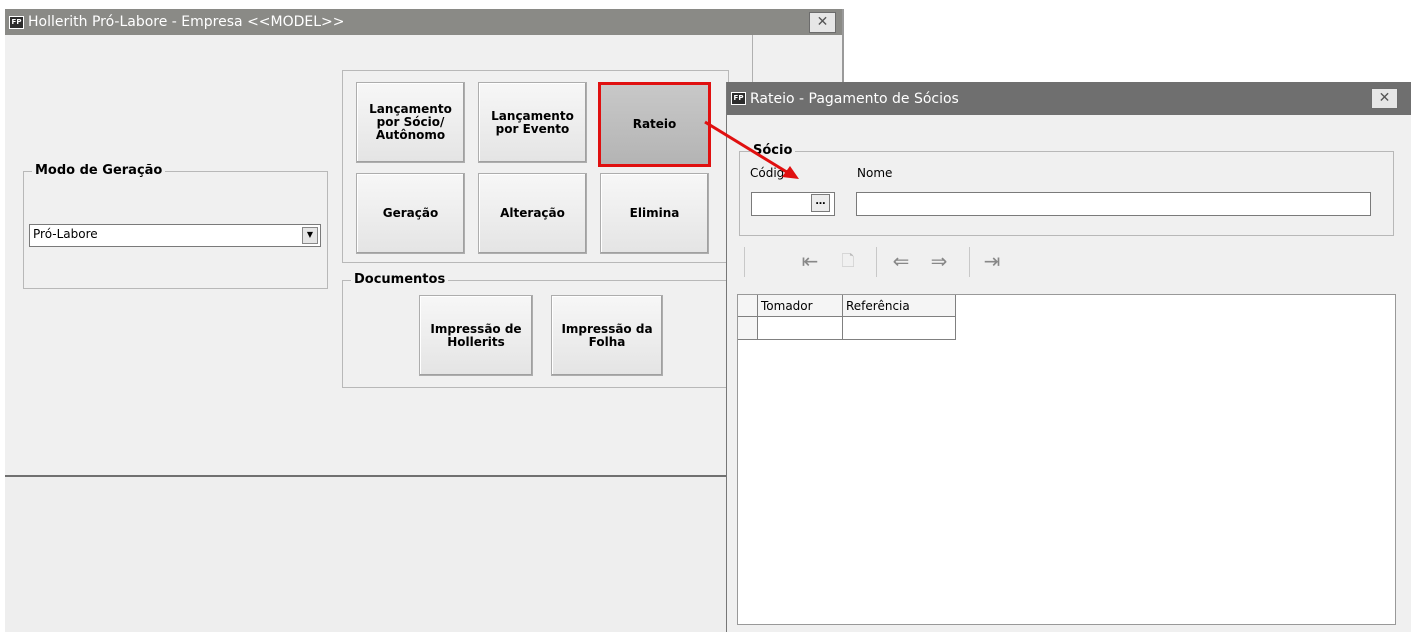 This screenshot has width=1411, height=632. I want to click on arrow-line, so click(747, 148).